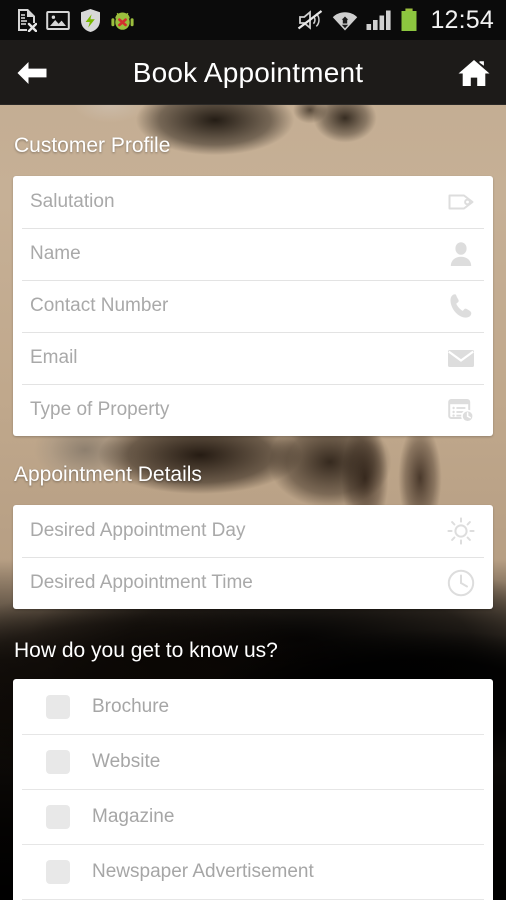  Describe the element at coordinates (108, 474) in the screenshot. I see `section-title-appointment-details: Appointment Details` at that location.